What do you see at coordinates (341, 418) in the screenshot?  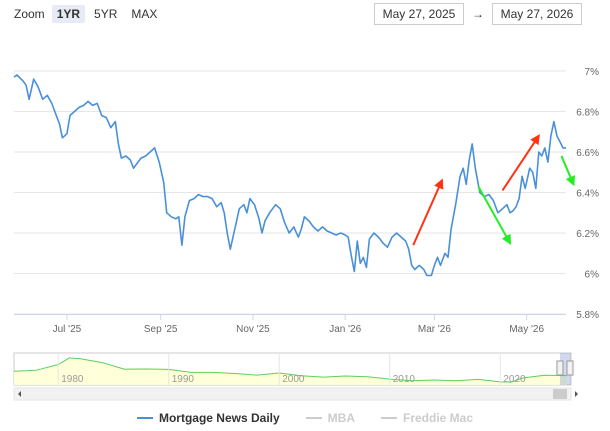 I see `legend-label: MBA` at bounding box center [341, 418].